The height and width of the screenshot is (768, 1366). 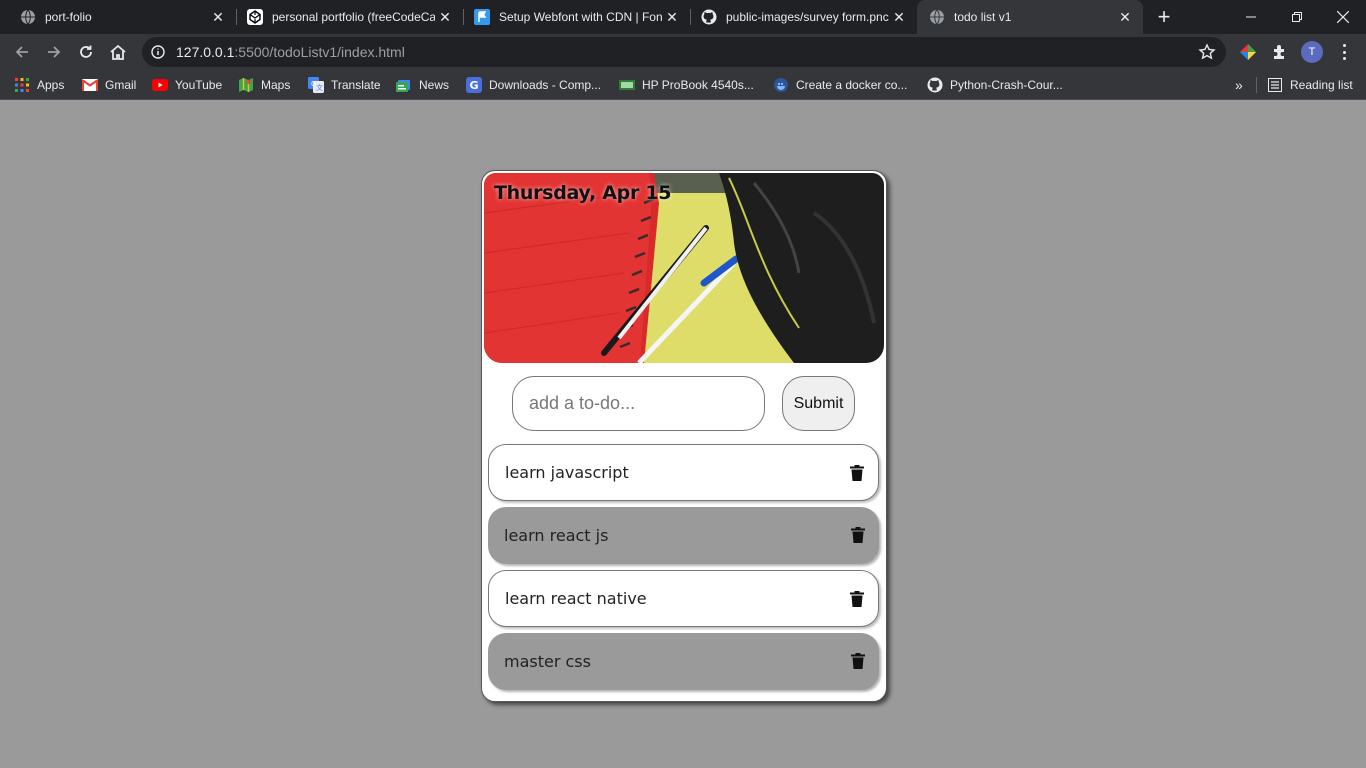 I want to click on bookmark-maps: Maps, so click(x=264, y=85).